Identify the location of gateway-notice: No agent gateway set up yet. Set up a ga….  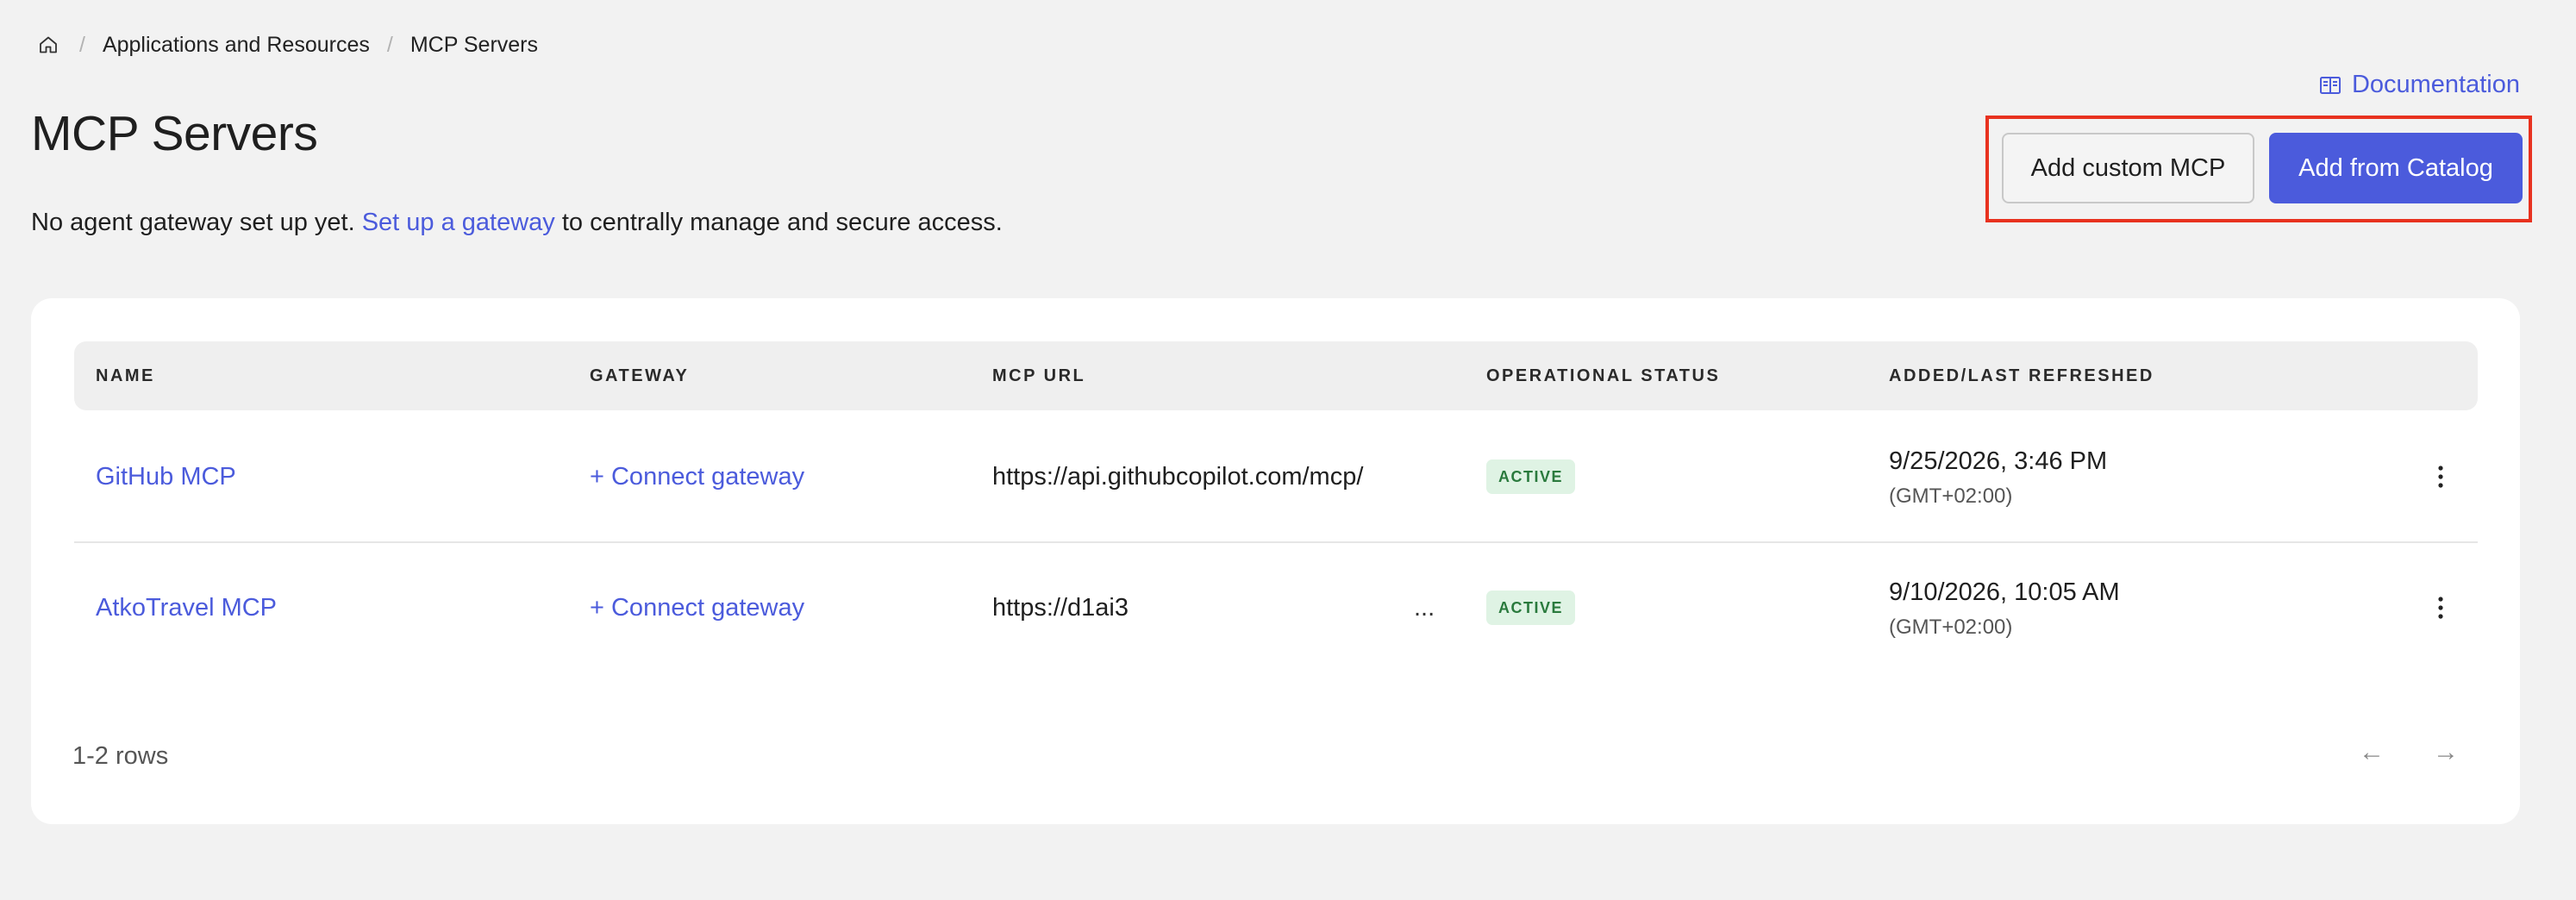
(517, 223).